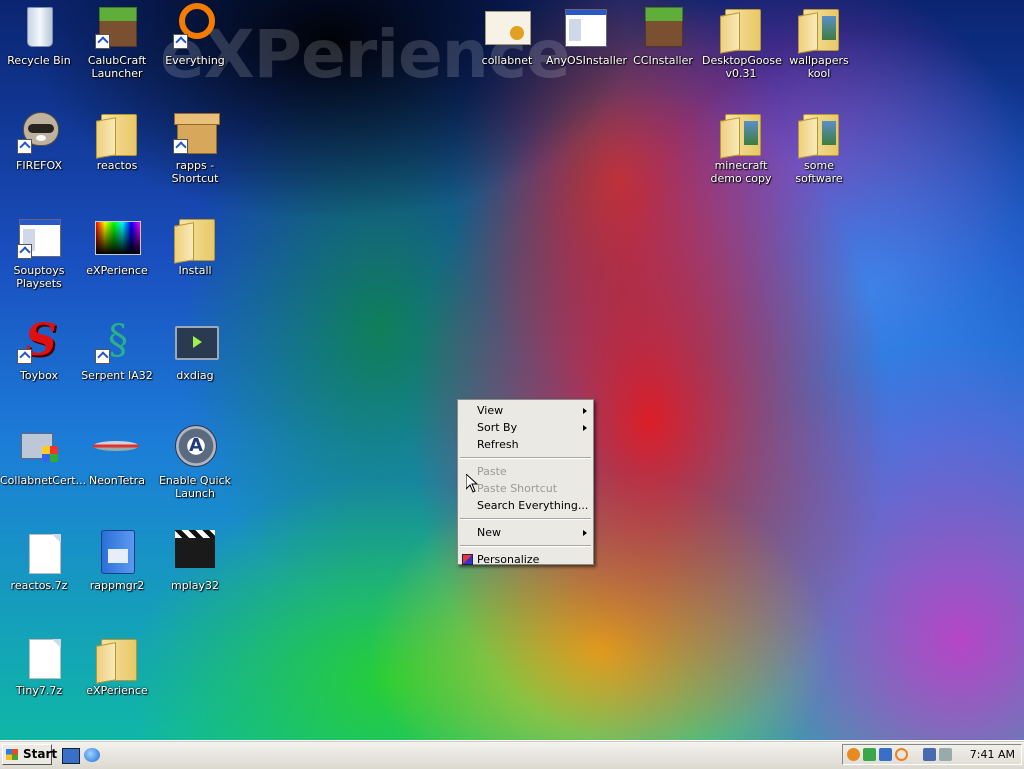 The height and width of the screenshot is (769, 1024). What do you see at coordinates (992, 754) in the screenshot?
I see `clock: 7:41 AM` at bounding box center [992, 754].